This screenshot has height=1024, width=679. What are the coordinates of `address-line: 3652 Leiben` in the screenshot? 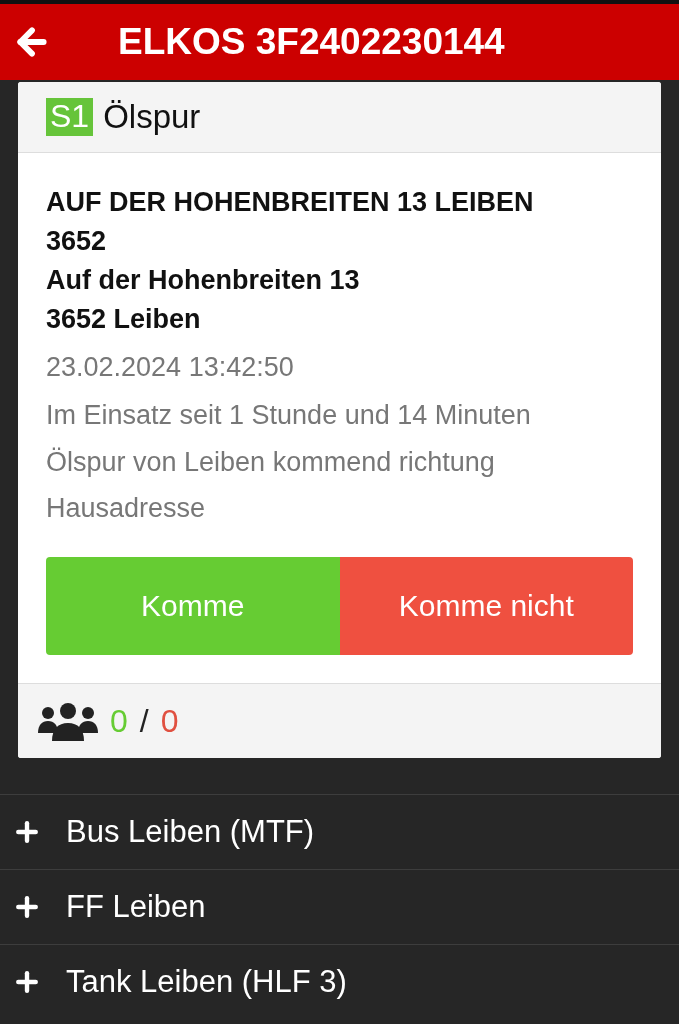 It's located at (124, 319).